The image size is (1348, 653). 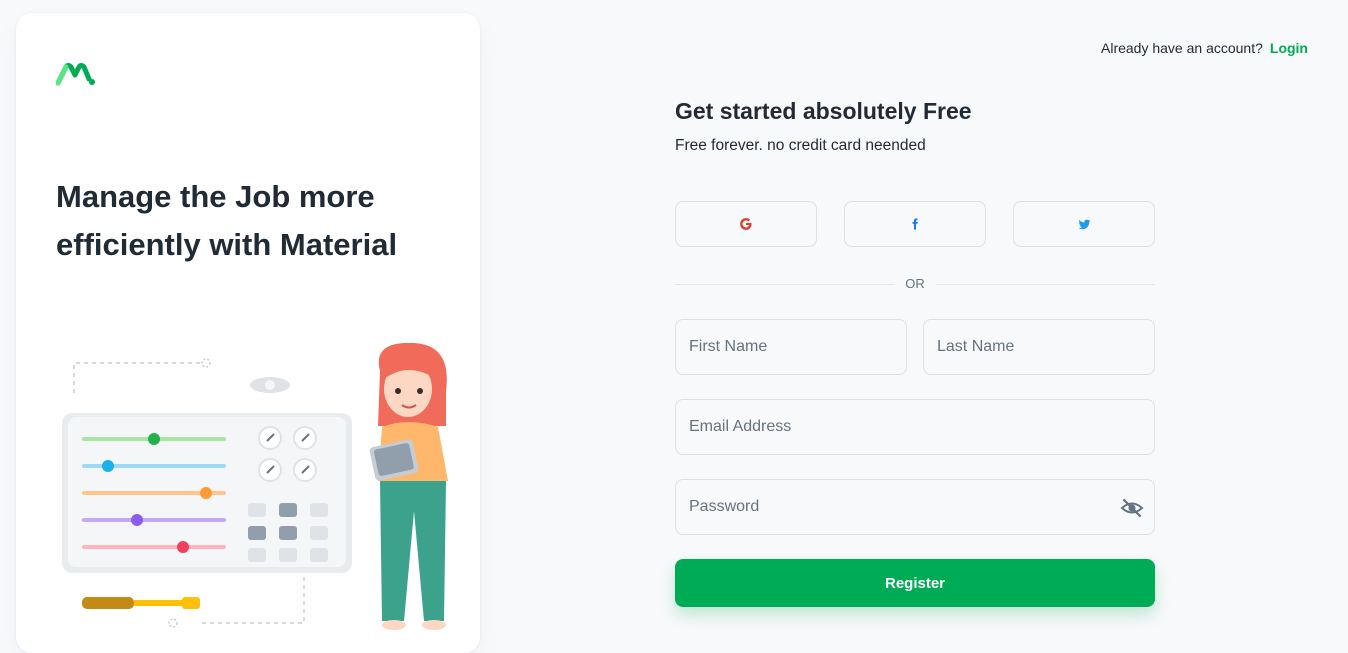 What do you see at coordinates (270, 385) in the screenshot?
I see `gear-icon` at bounding box center [270, 385].